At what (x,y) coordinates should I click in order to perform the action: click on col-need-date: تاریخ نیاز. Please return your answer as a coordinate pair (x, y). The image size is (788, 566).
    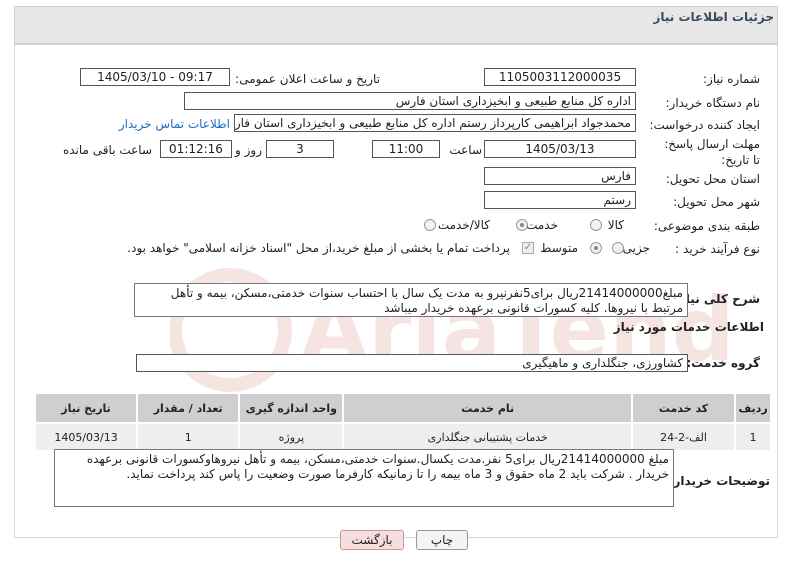
    Looking at the image, I should click on (86, 408).